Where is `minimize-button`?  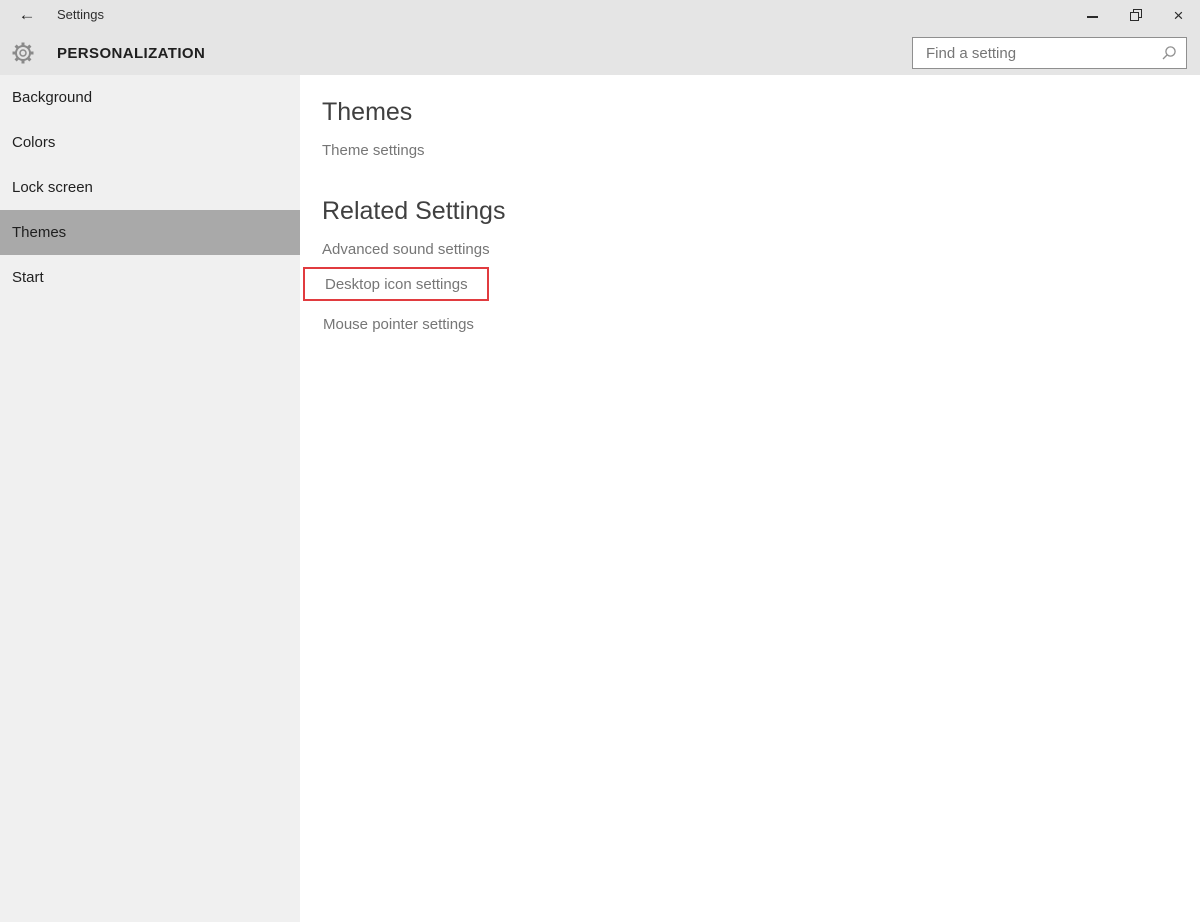 minimize-button is located at coordinates (1092, 15).